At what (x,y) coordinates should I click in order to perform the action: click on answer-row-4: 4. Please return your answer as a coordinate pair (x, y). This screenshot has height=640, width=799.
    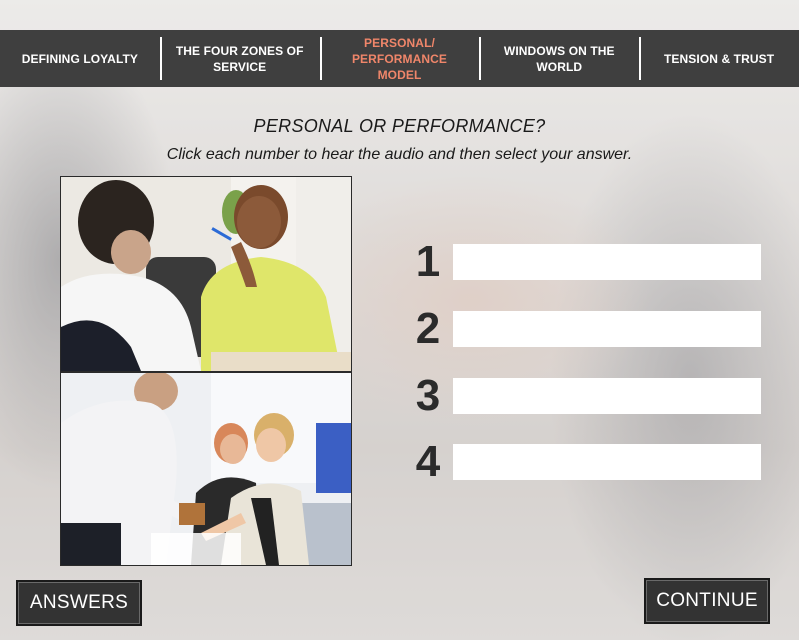
    Looking at the image, I should click on (584, 462).